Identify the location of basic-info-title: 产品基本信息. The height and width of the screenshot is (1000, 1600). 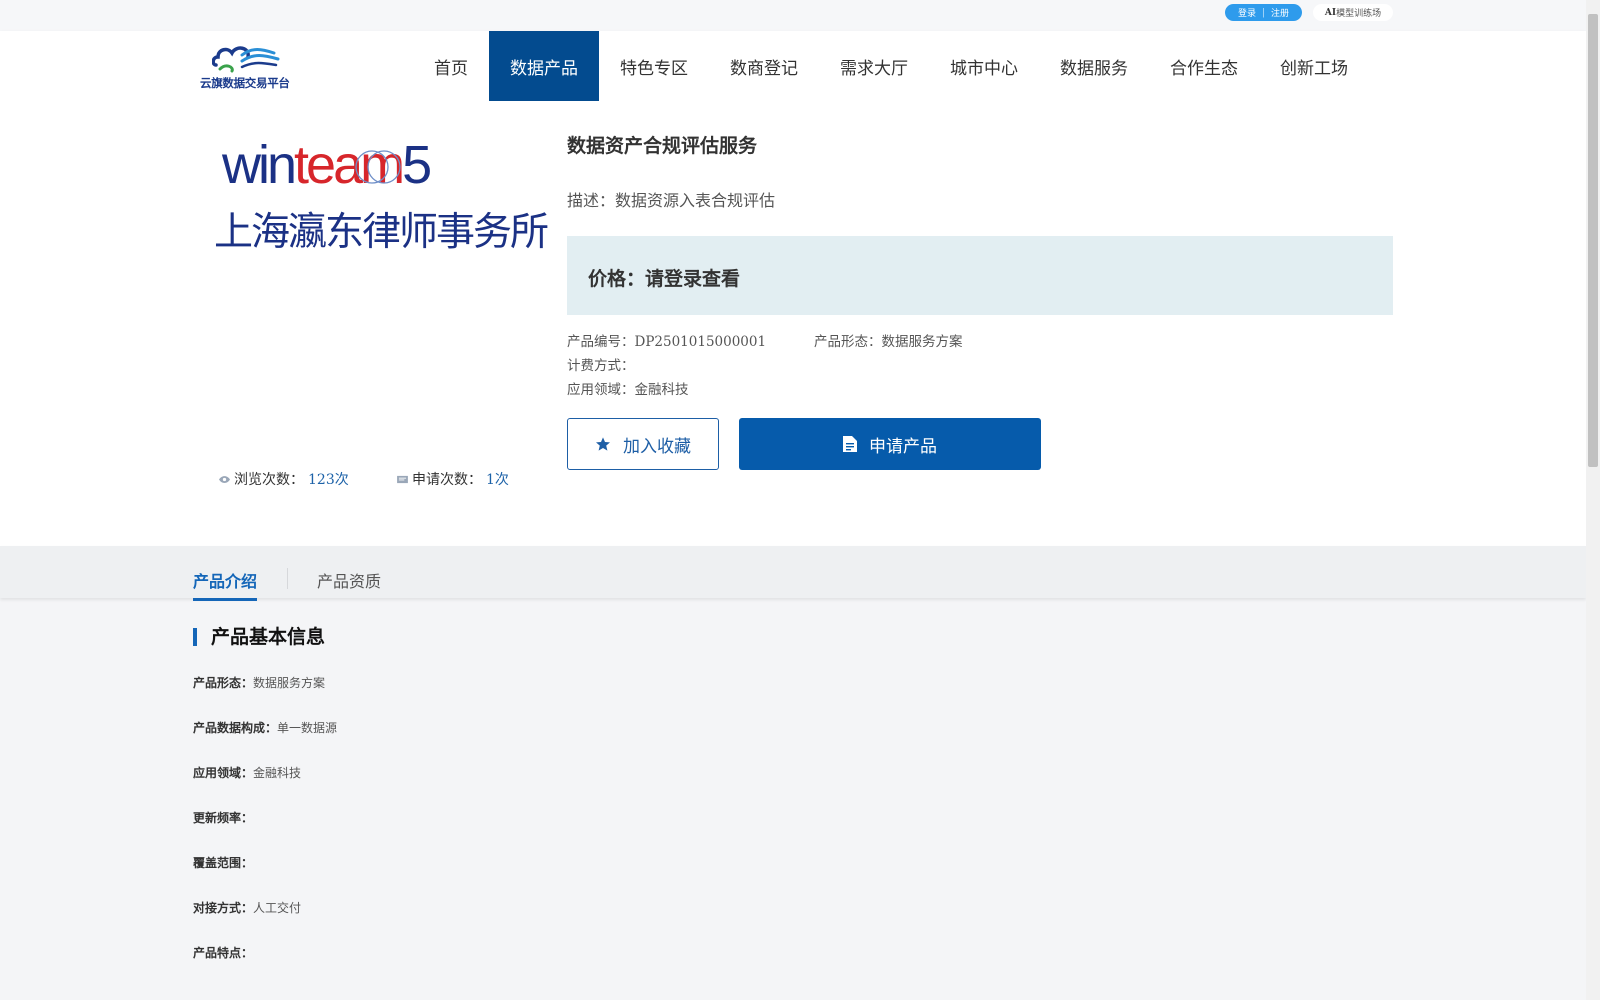
(259, 637).